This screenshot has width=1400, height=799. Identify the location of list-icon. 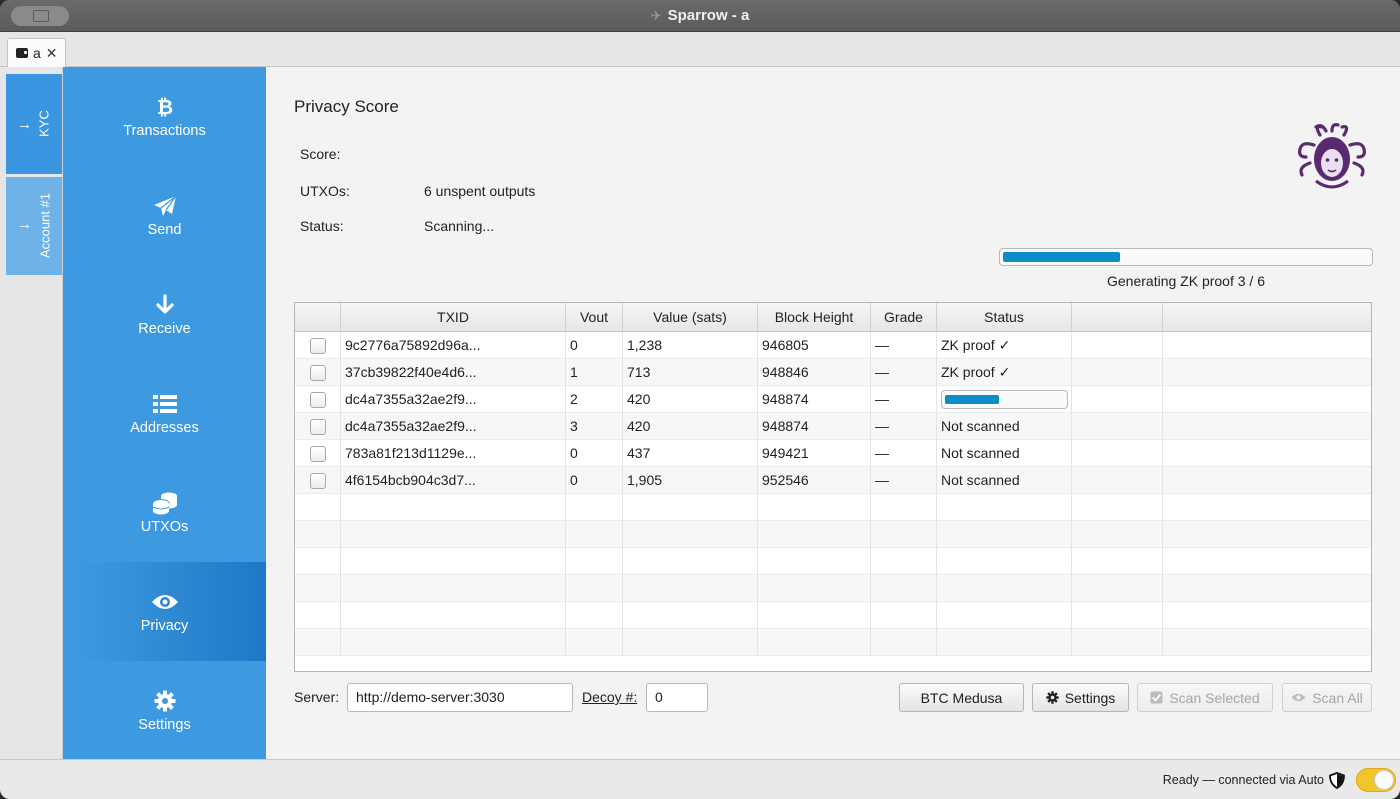
(164, 404).